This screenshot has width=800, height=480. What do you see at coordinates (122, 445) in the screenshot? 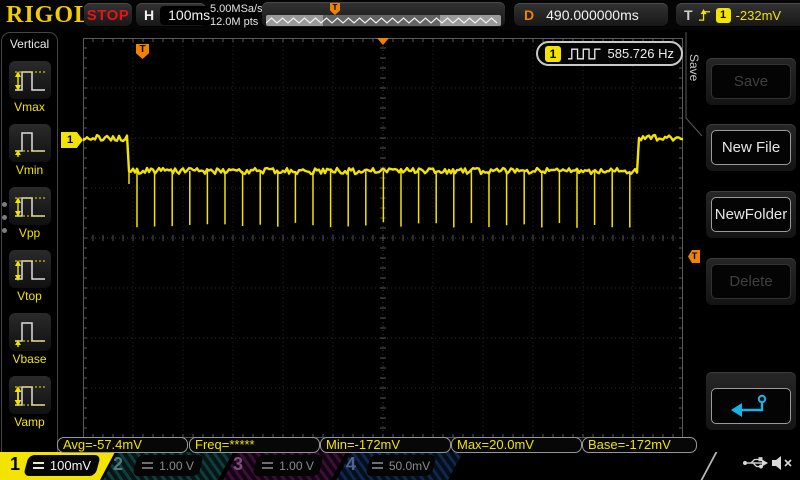
I see `measurement-avg: Avg=-57.4mV` at bounding box center [122, 445].